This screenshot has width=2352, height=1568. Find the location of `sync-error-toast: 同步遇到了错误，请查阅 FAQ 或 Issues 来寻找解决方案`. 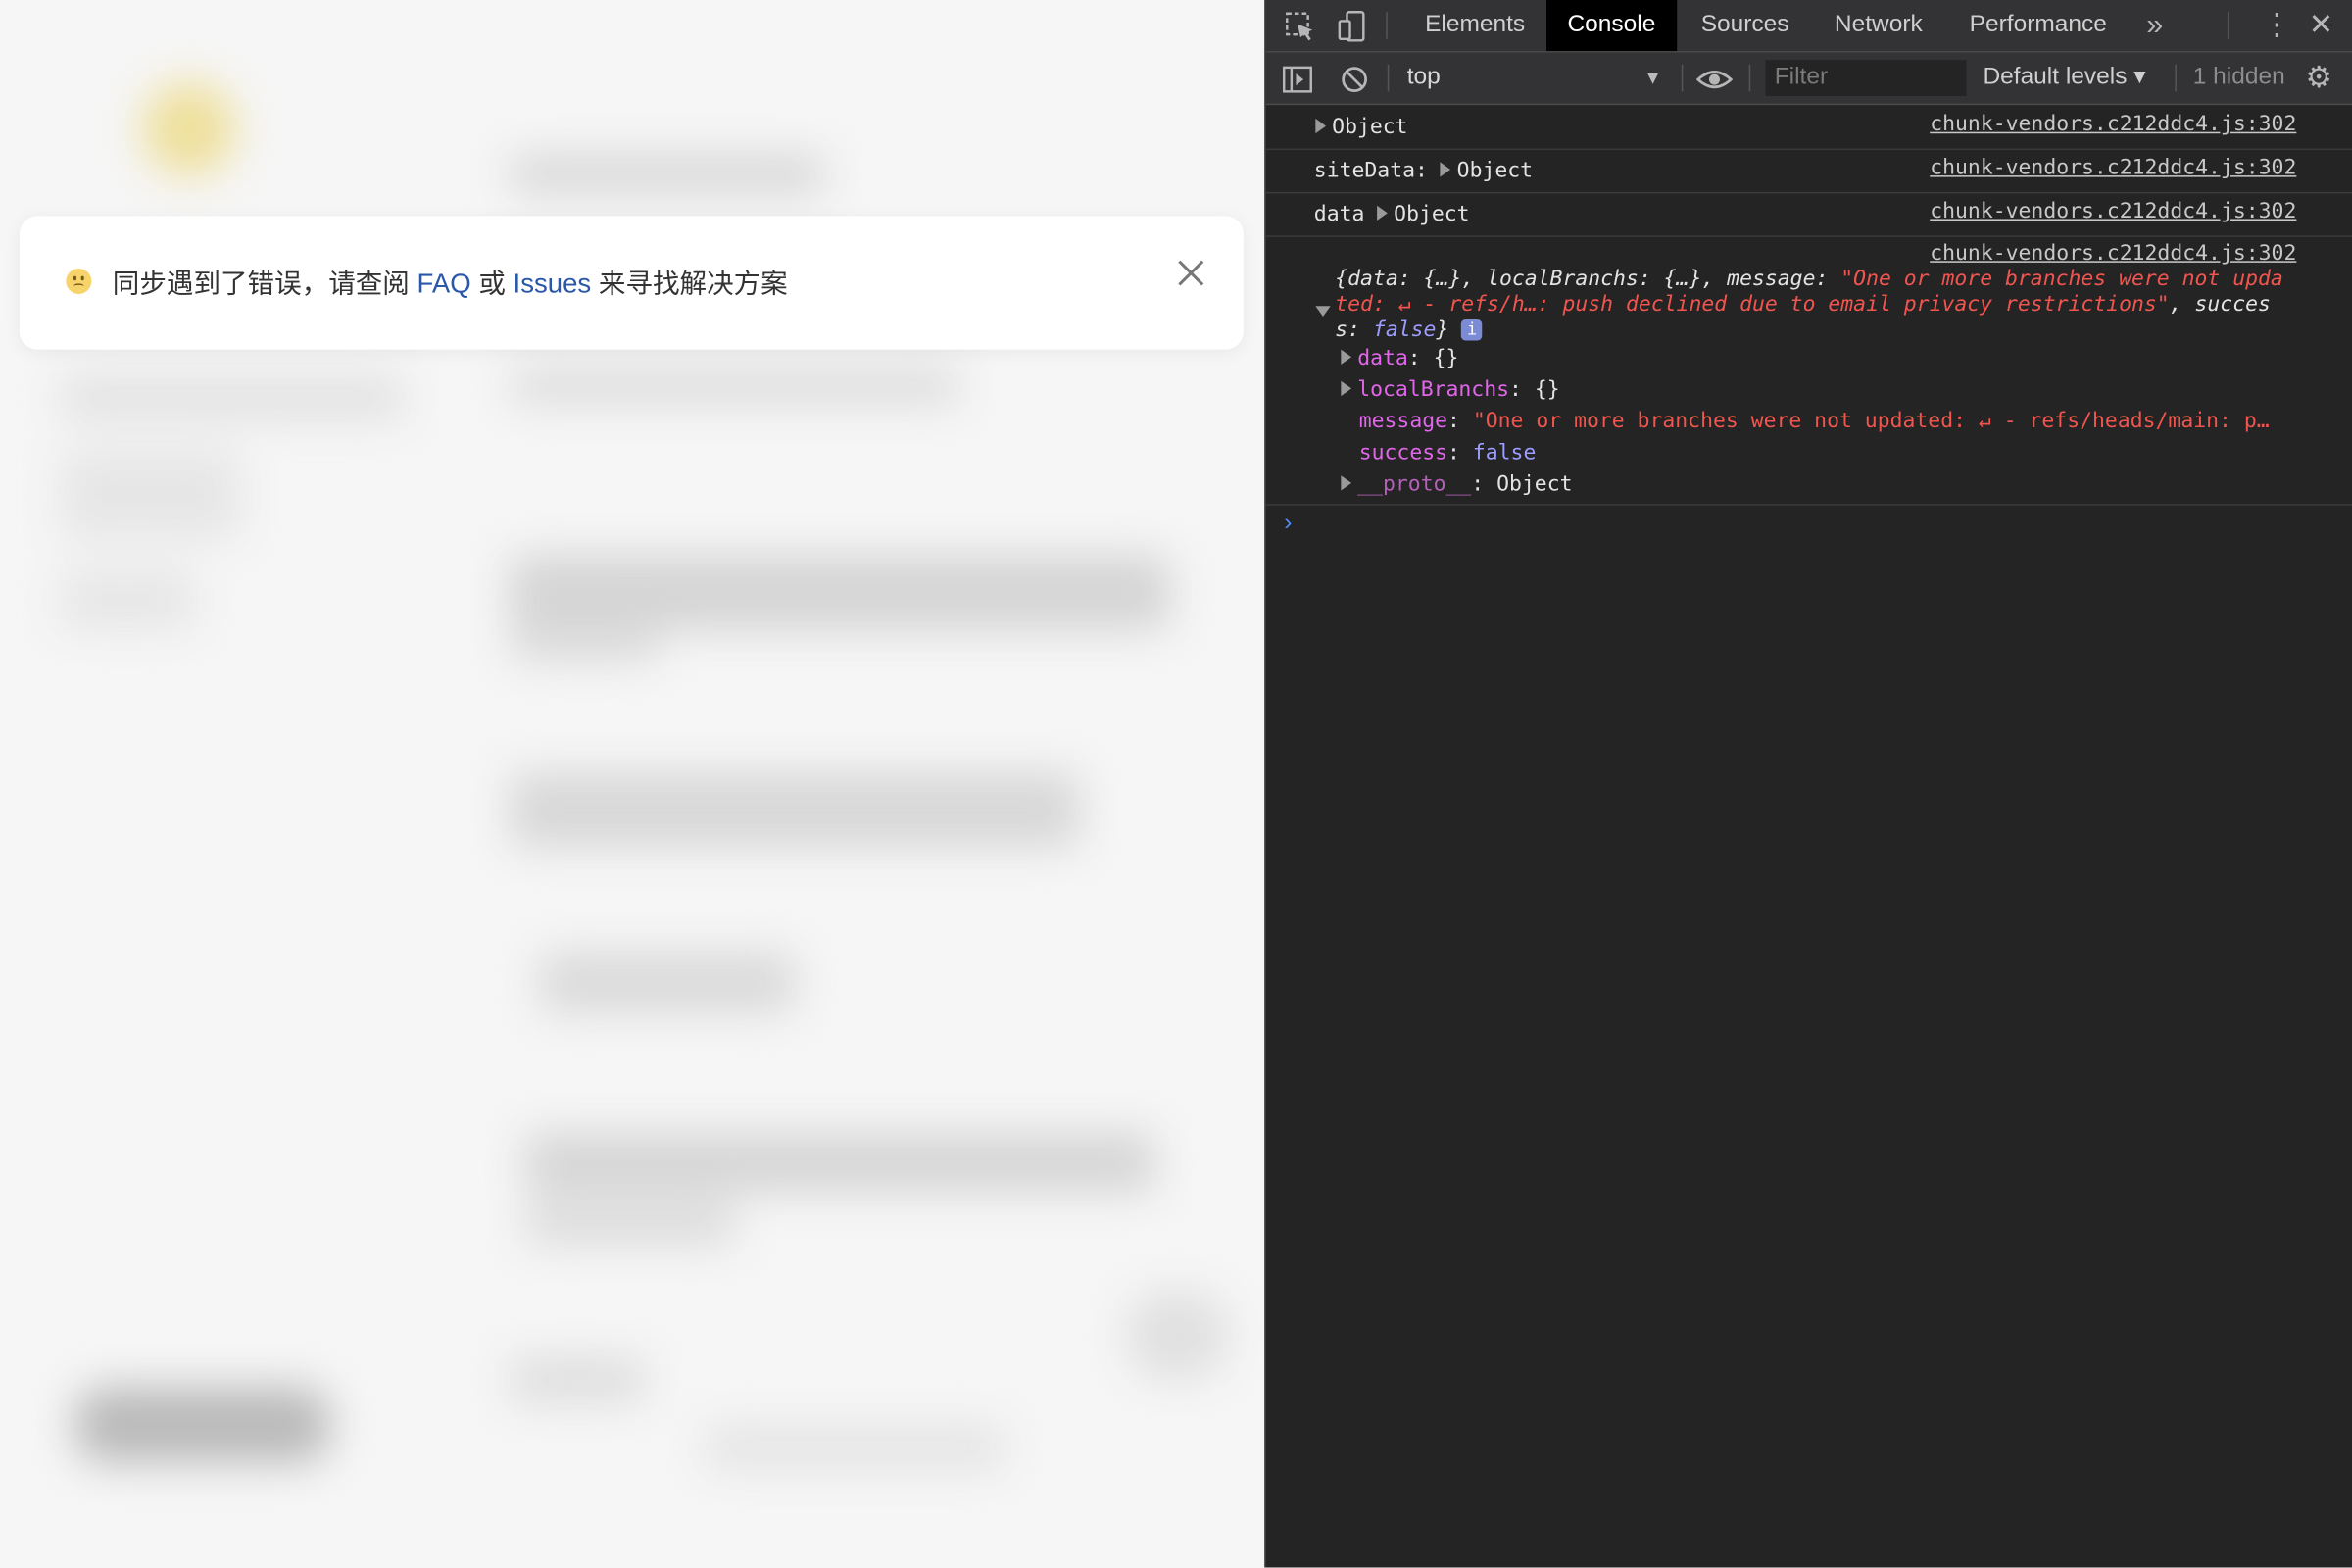

sync-error-toast: 同步遇到了错误，请查阅 FAQ 或 Issues 来寻找解决方案 is located at coordinates (631, 283).